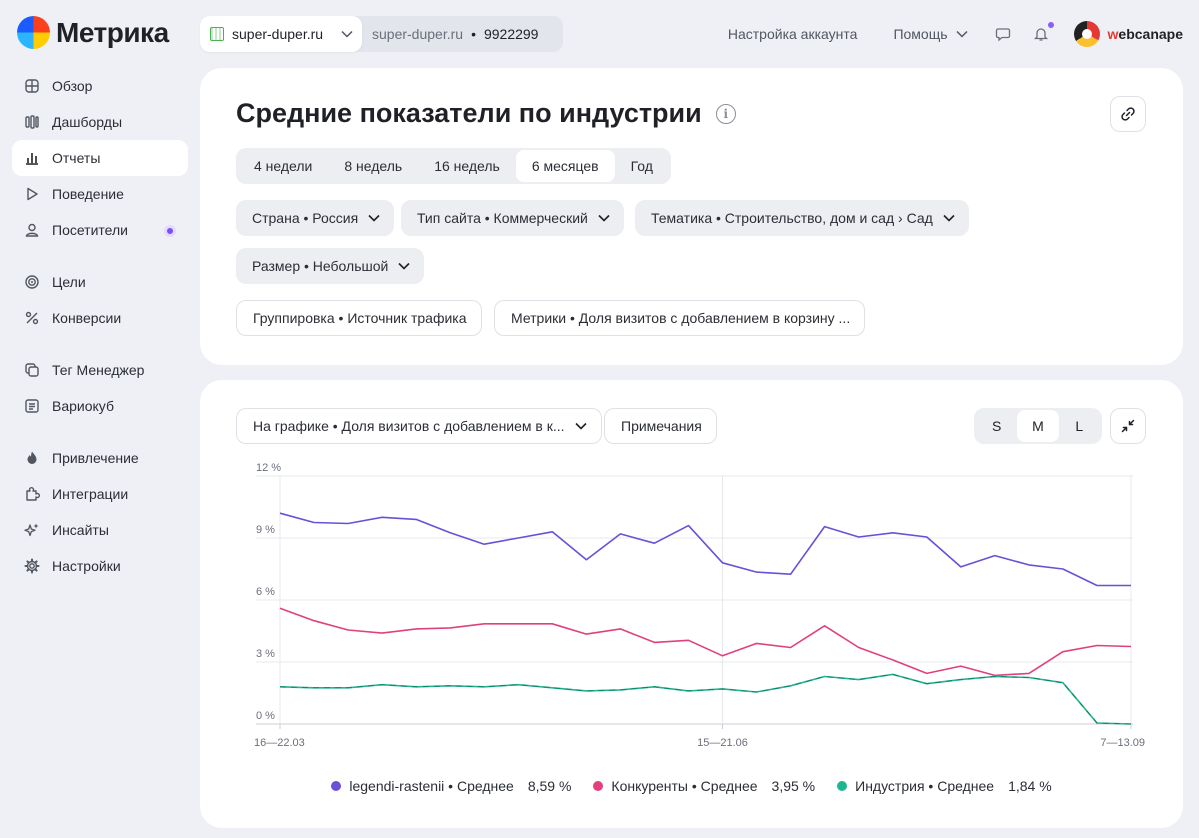 Image resolution: width=1199 pixels, height=838 pixels. What do you see at coordinates (76, 158) in the screenshot?
I see `sidebar-item-label: Отчеты` at bounding box center [76, 158].